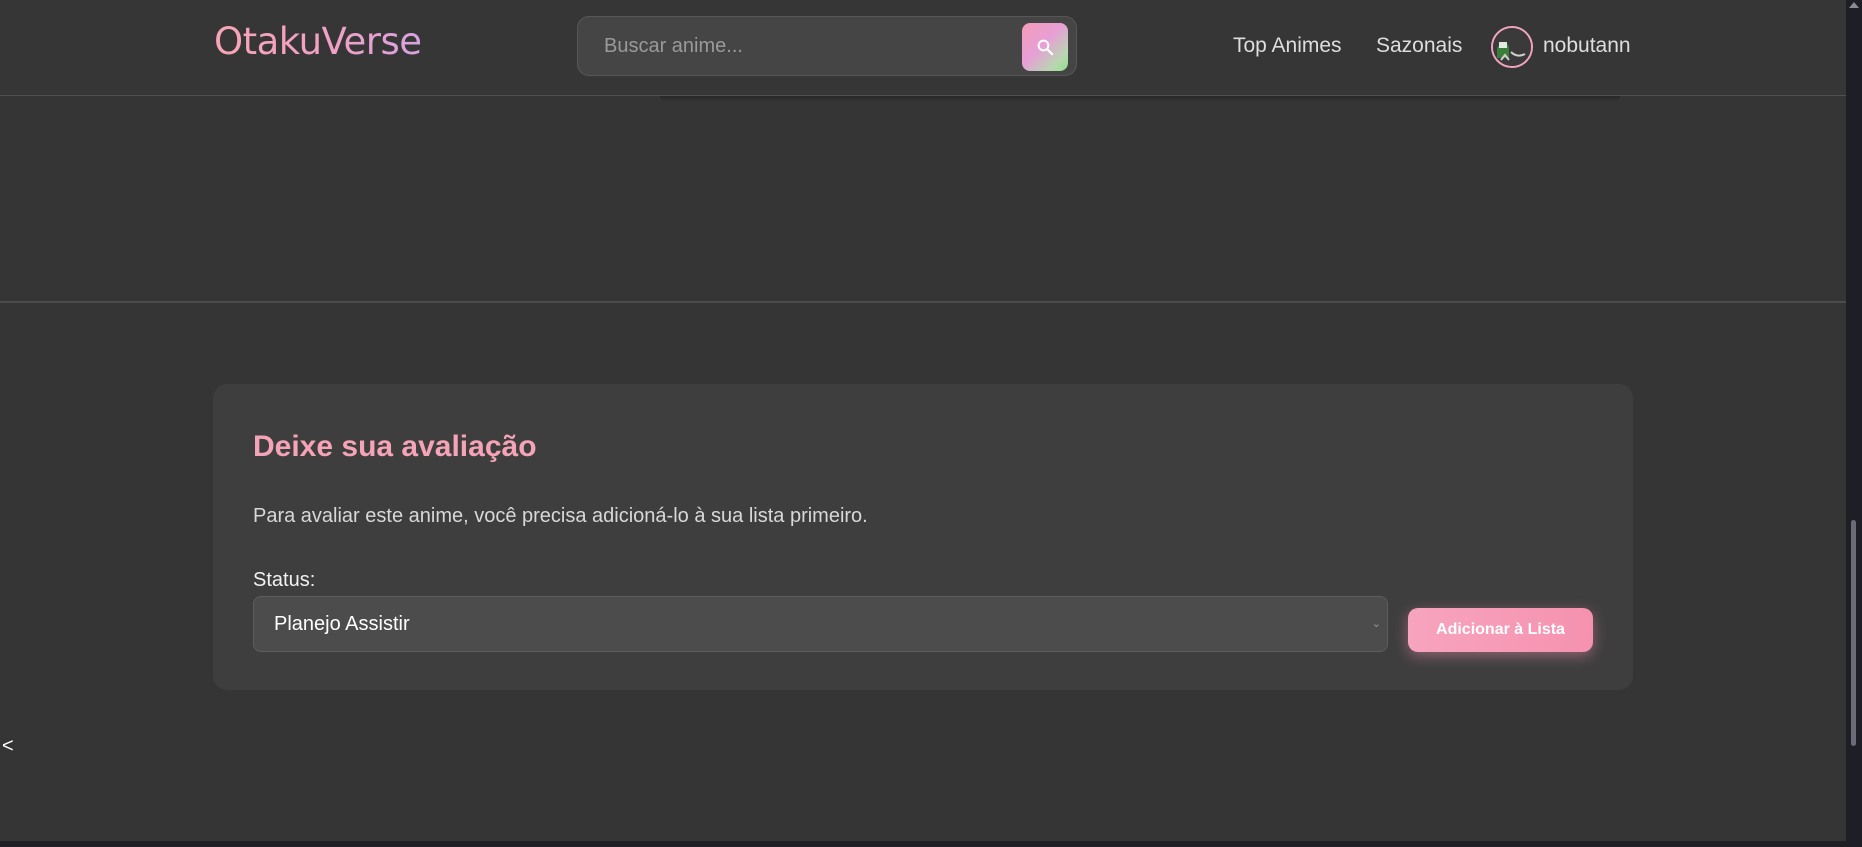 The image size is (1862, 847). What do you see at coordinates (800, 46) in the screenshot?
I see `search-input` at bounding box center [800, 46].